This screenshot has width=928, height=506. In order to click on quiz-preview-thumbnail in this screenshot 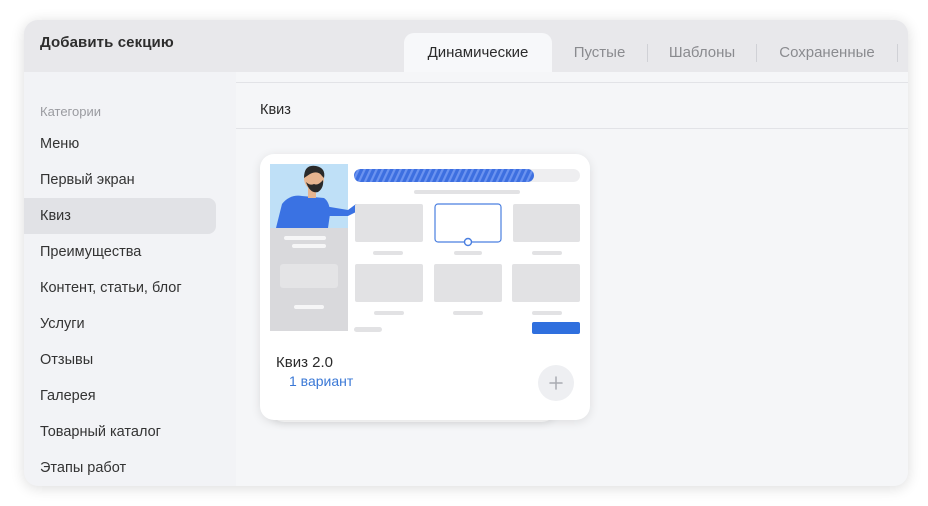, I will do `click(425, 249)`.